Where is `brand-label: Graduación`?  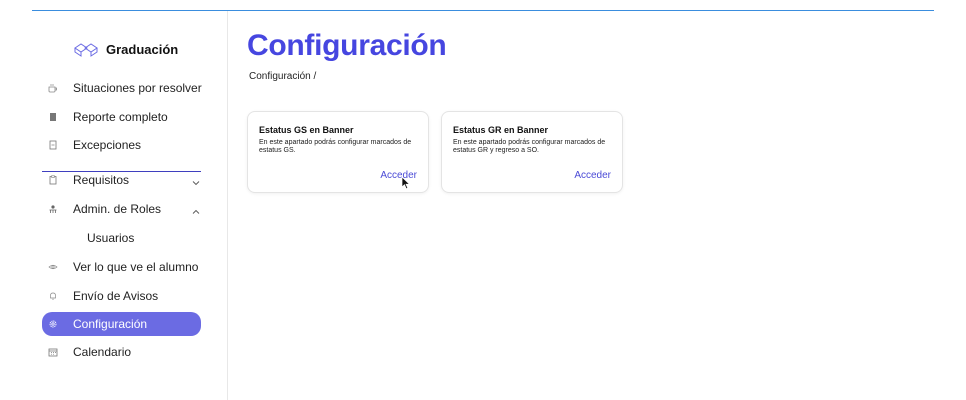
brand-label: Graduación is located at coordinates (142, 49).